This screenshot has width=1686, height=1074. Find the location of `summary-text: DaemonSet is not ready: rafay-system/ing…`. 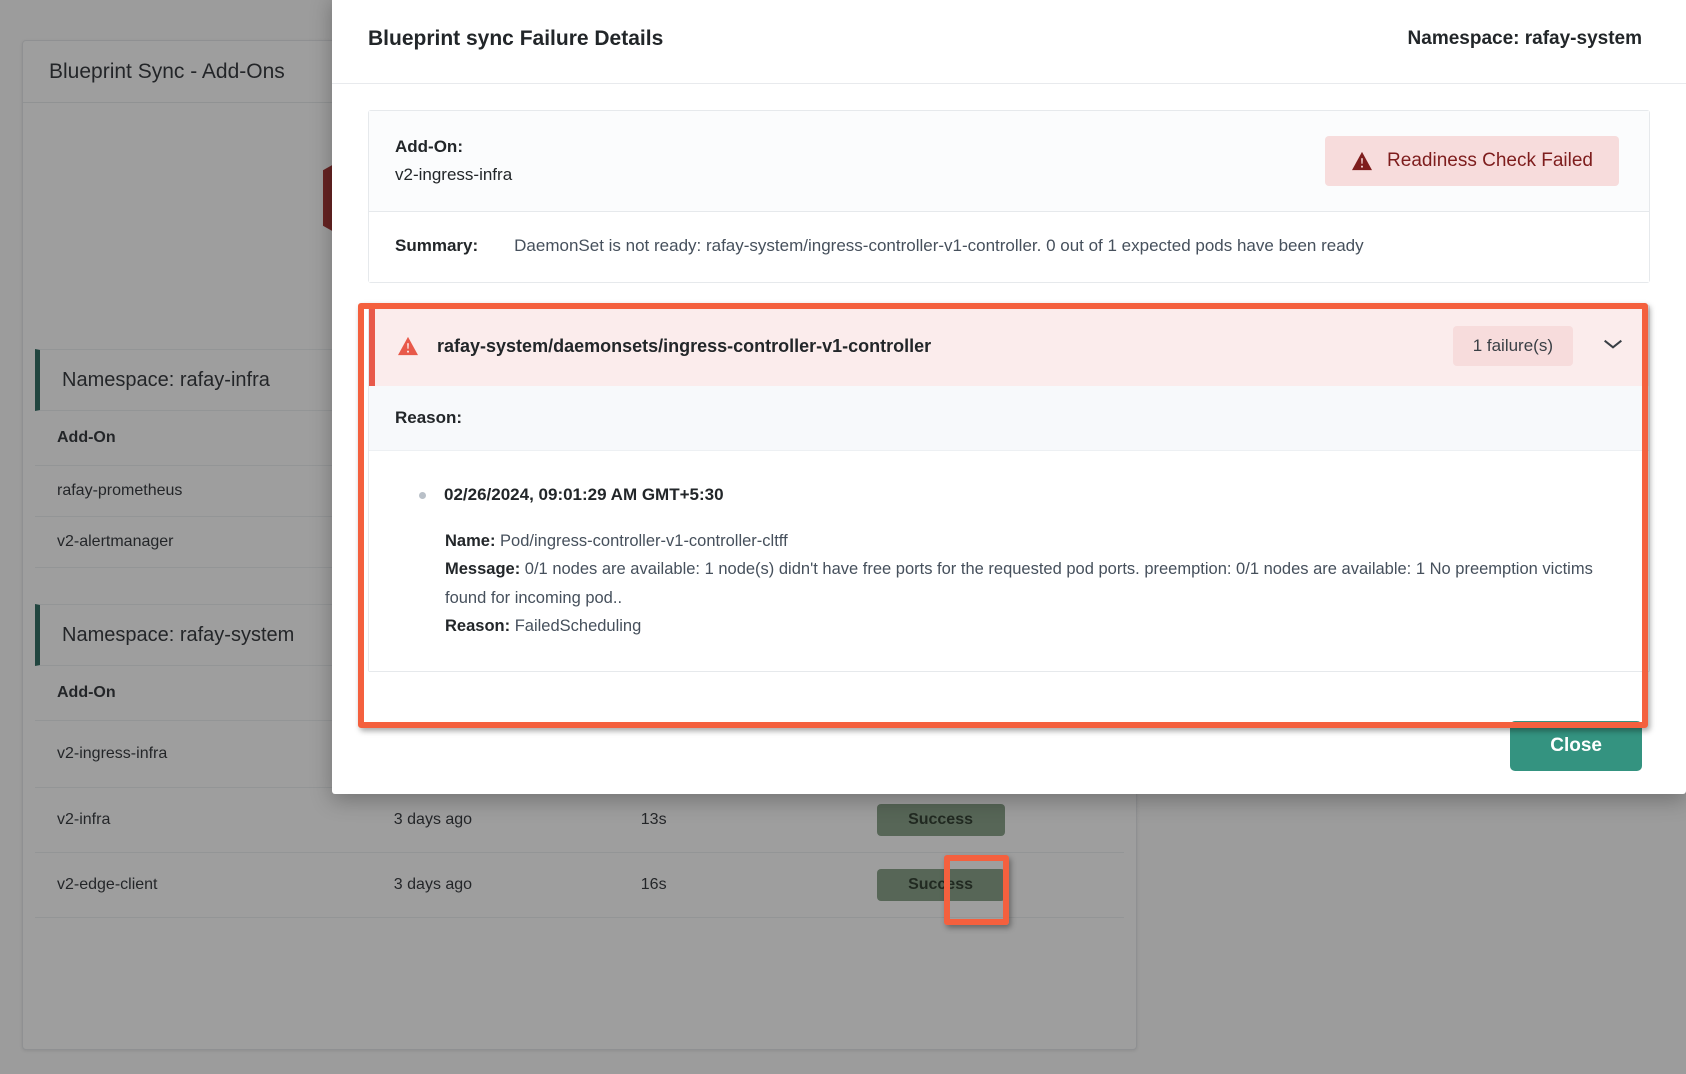

summary-text: DaemonSet is not ready: rafay-system/ing… is located at coordinates (939, 246).